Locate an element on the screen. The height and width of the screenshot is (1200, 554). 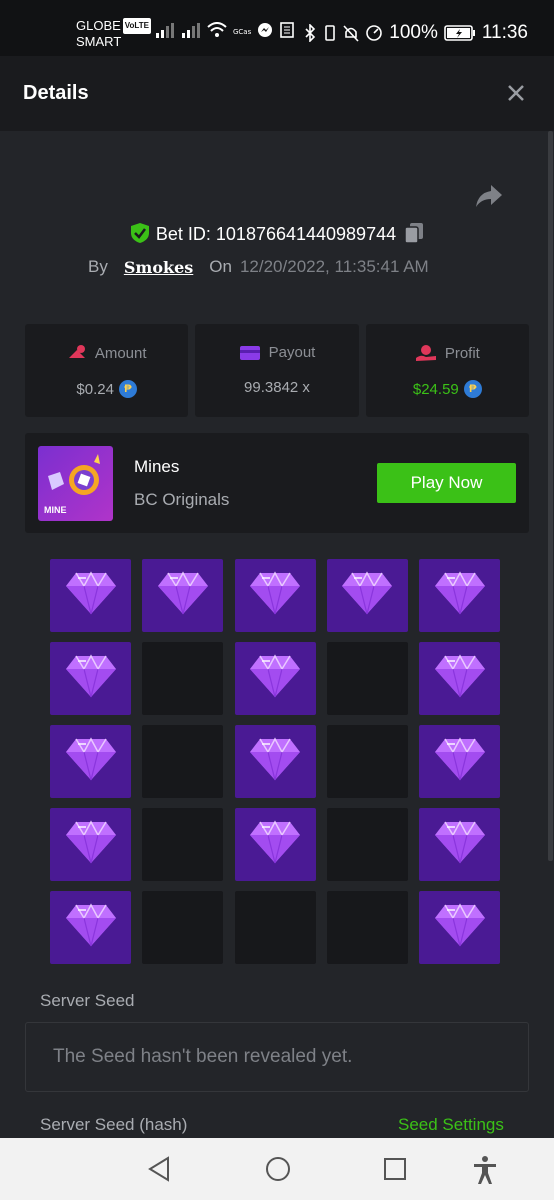
game-thumbnail: MINE is located at coordinates (75, 483).